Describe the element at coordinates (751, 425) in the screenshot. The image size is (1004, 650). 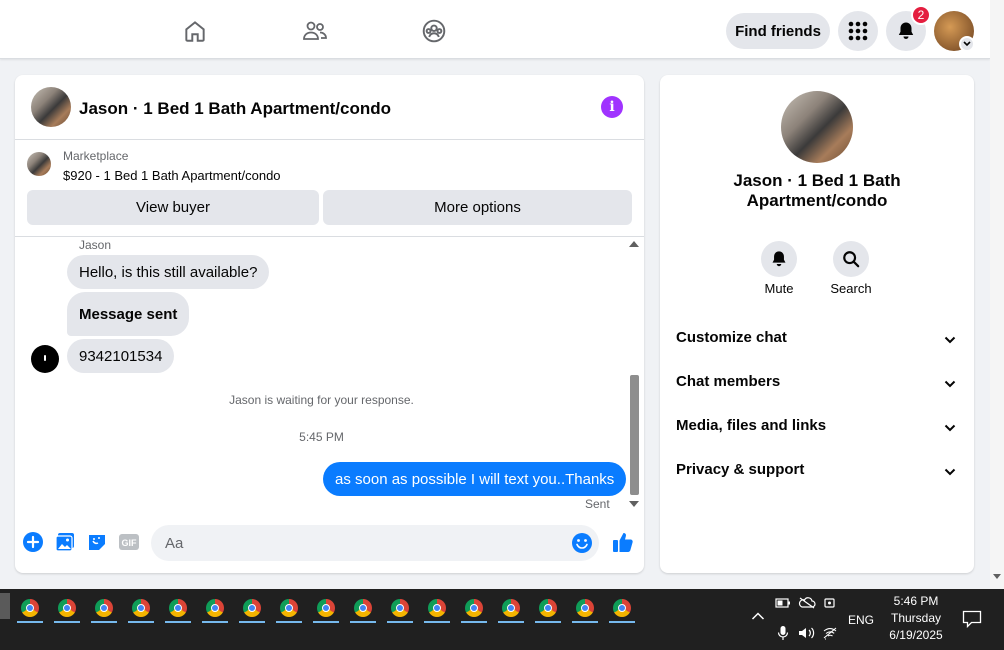
I see `section-label: Media, files and links` at that location.